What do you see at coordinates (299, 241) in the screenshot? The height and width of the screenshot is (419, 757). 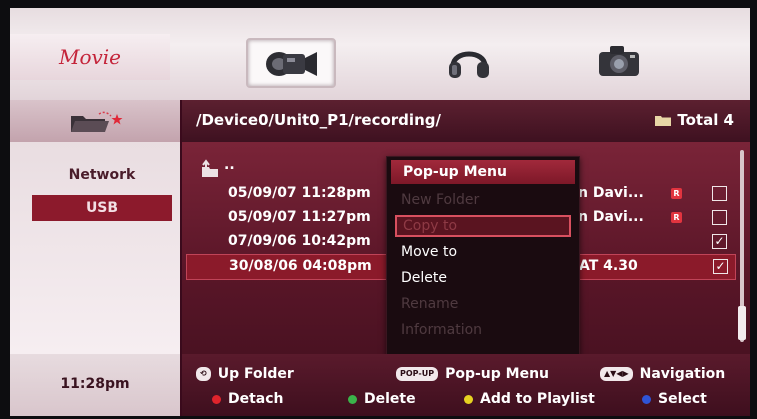 I see `file-date: 07/09/06 10:42pm` at bounding box center [299, 241].